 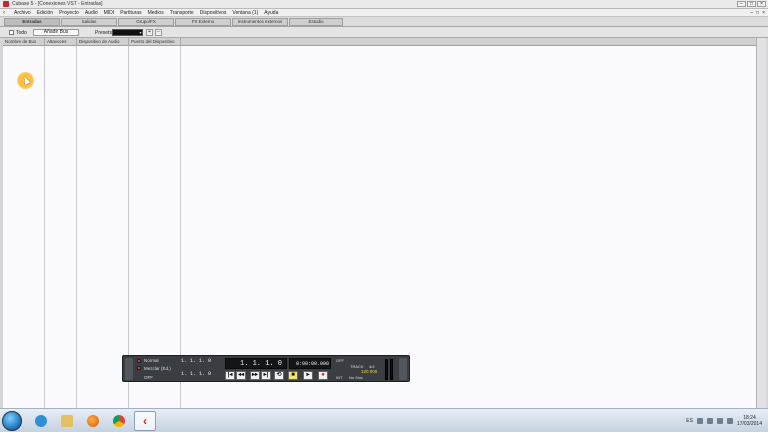 I want to click on menu-ventana: Ventana (1), so click(x=245, y=13).